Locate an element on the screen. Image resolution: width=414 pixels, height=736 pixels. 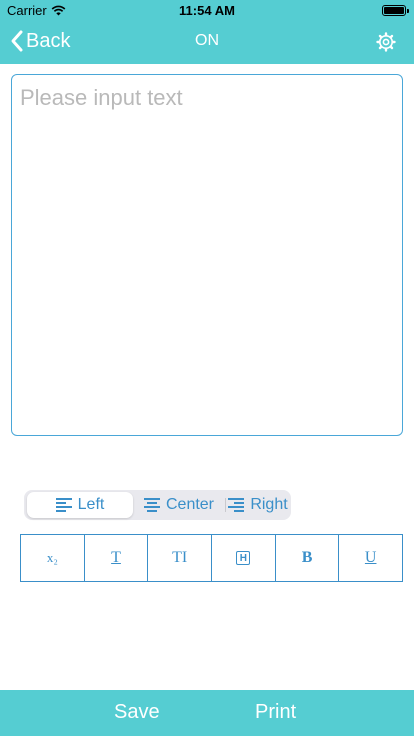
underline-icon: U is located at coordinates (370, 557).